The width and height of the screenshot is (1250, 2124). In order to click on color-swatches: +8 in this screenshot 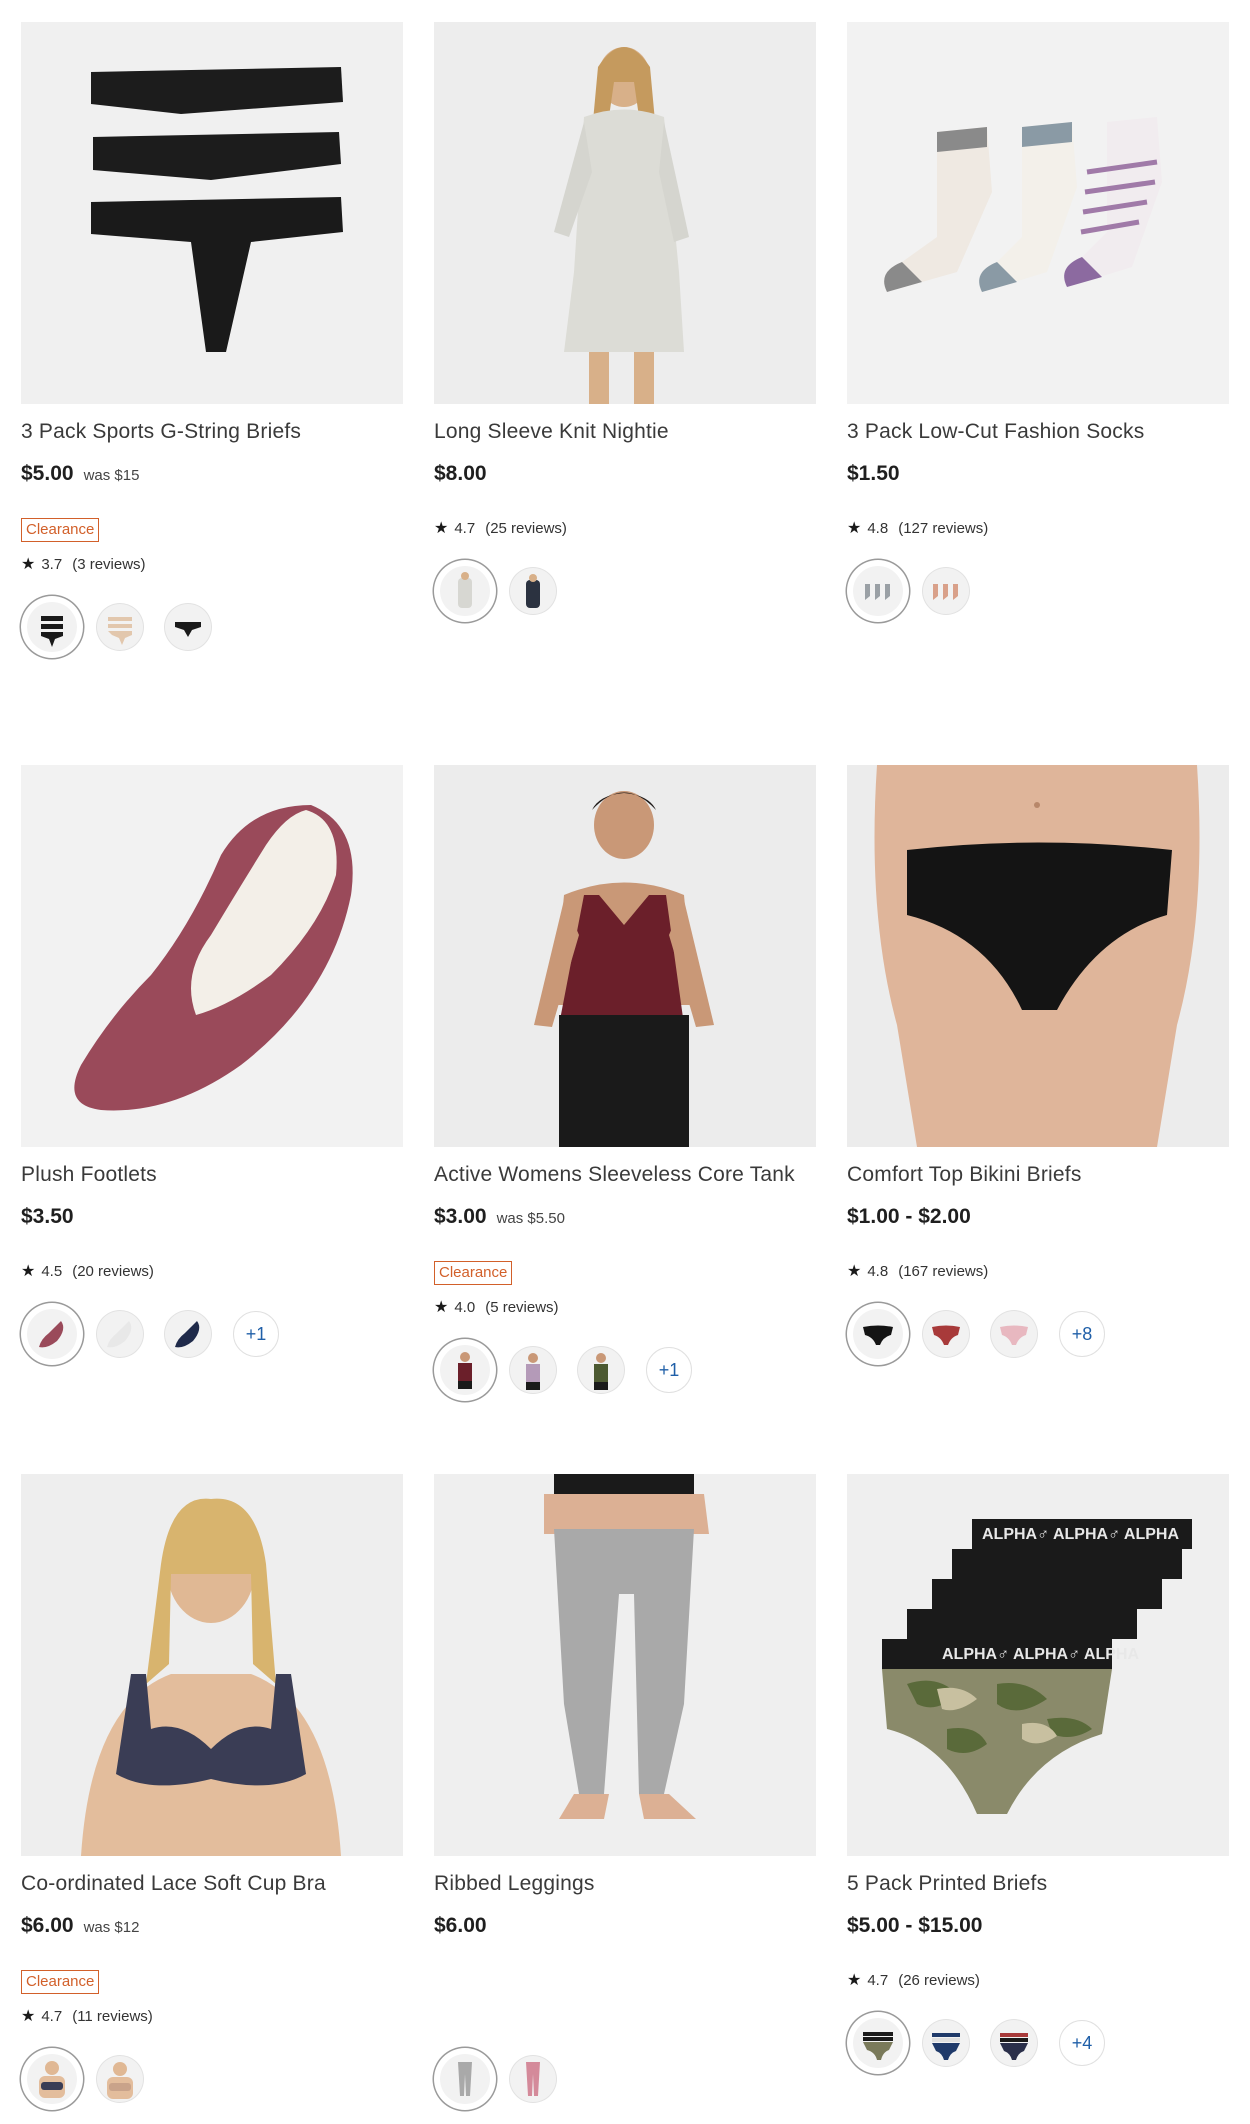, I will do `click(976, 1334)`.